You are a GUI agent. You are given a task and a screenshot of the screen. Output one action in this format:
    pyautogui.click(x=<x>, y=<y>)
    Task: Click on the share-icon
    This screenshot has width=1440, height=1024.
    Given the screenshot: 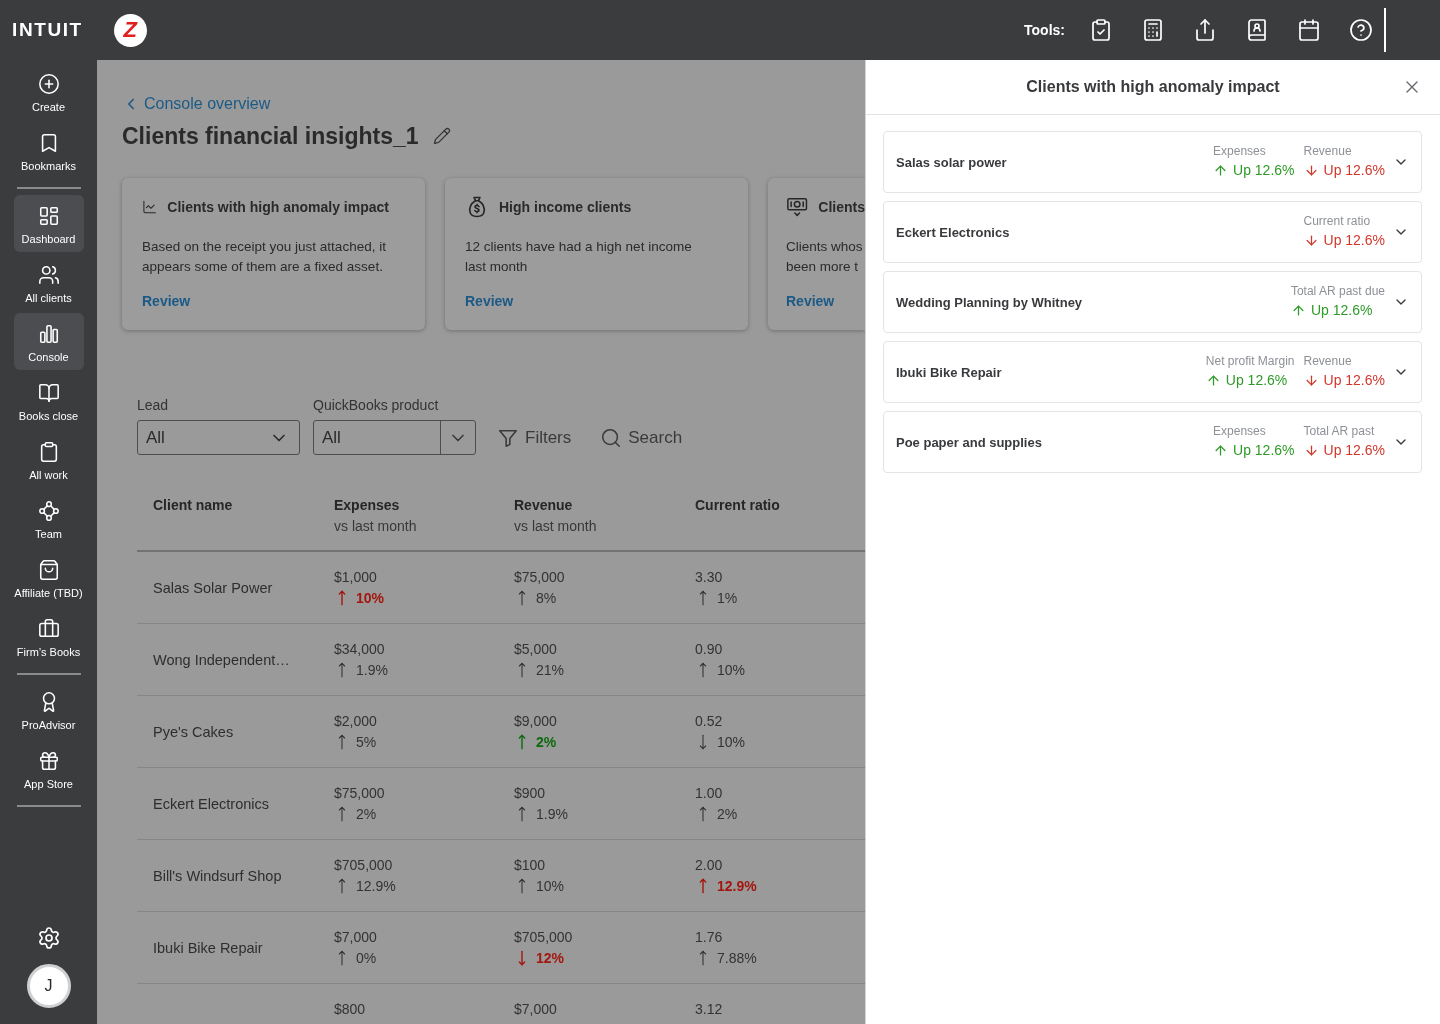 What is the action you would take?
    pyautogui.click(x=1205, y=30)
    